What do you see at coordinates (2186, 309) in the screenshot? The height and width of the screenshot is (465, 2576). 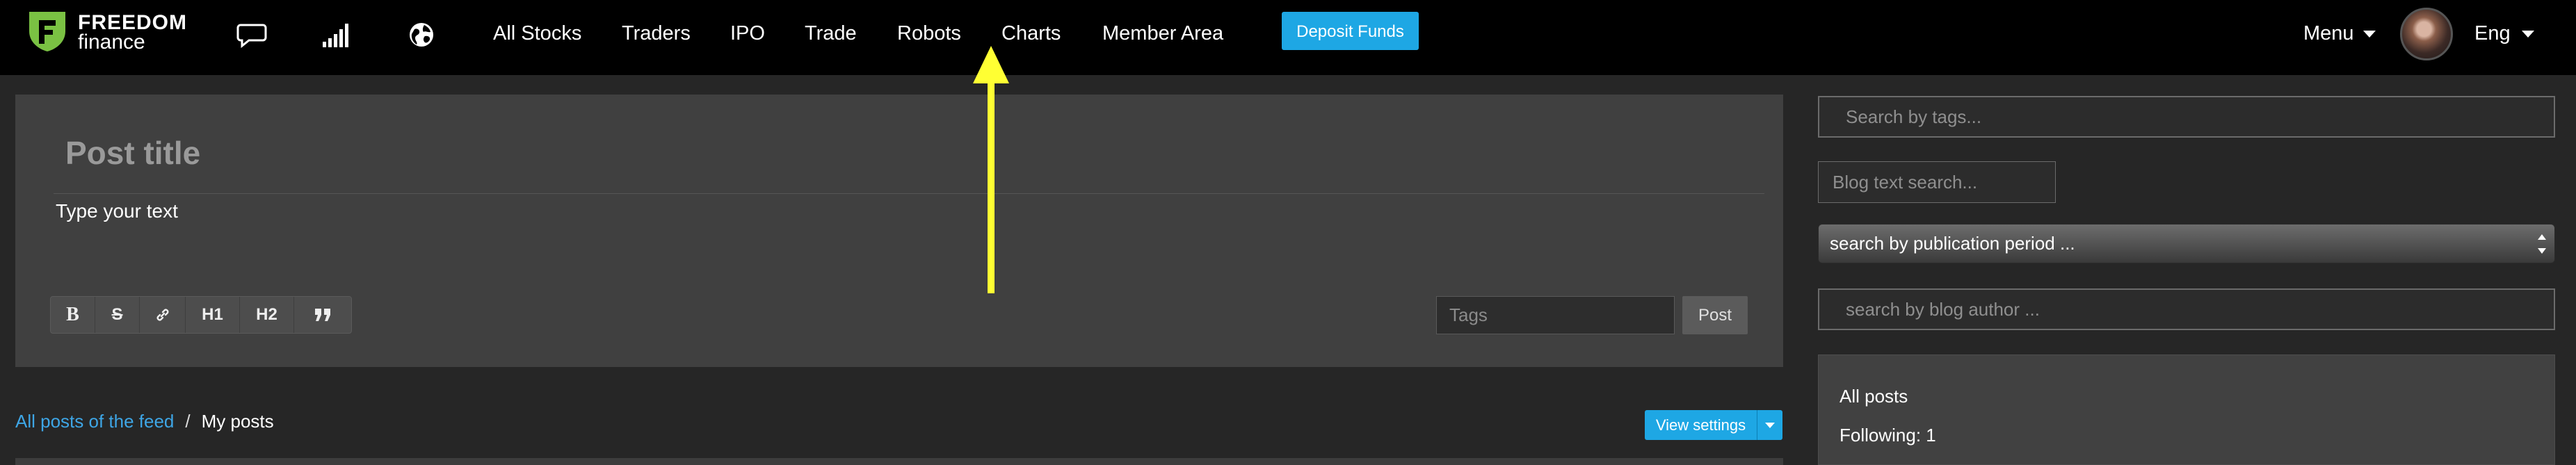 I see `blog-author-search-input` at bounding box center [2186, 309].